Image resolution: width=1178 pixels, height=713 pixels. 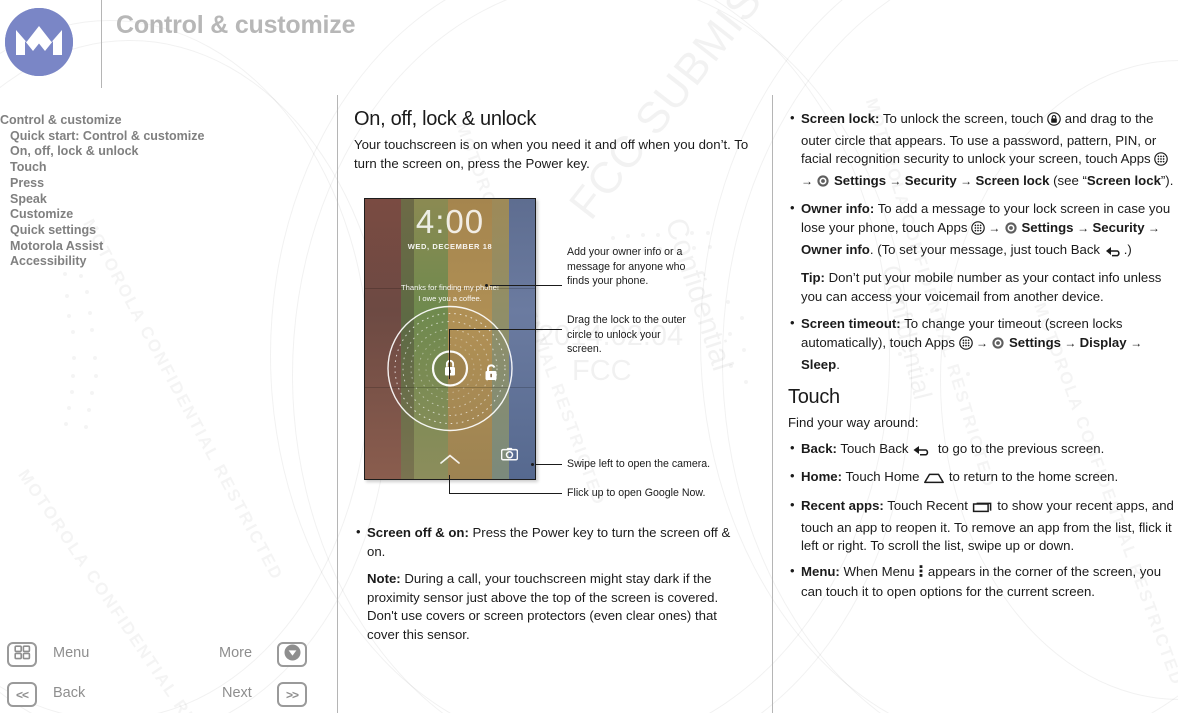 I want to click on double-chevron-right-icon: >>, so click(x=292, y=694).